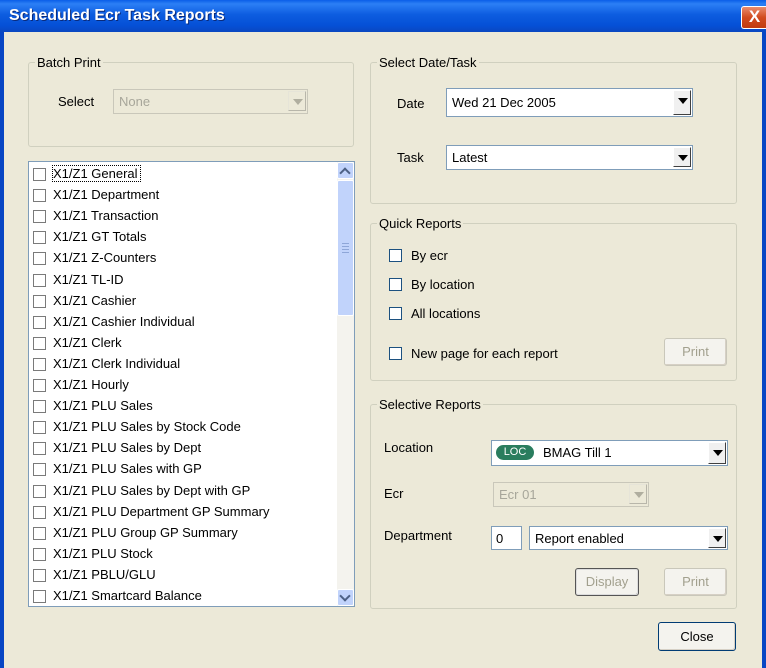  I want to click on batch-select-value: None, so click(135, 101).